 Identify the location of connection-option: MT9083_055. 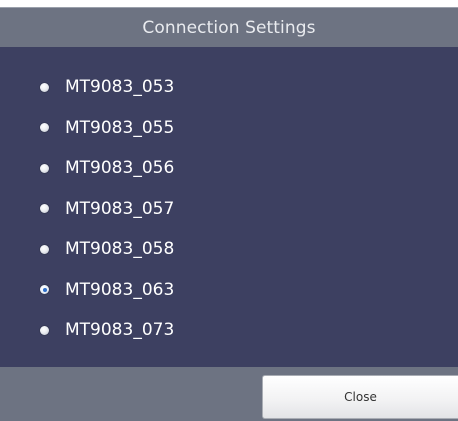
(229, 128).